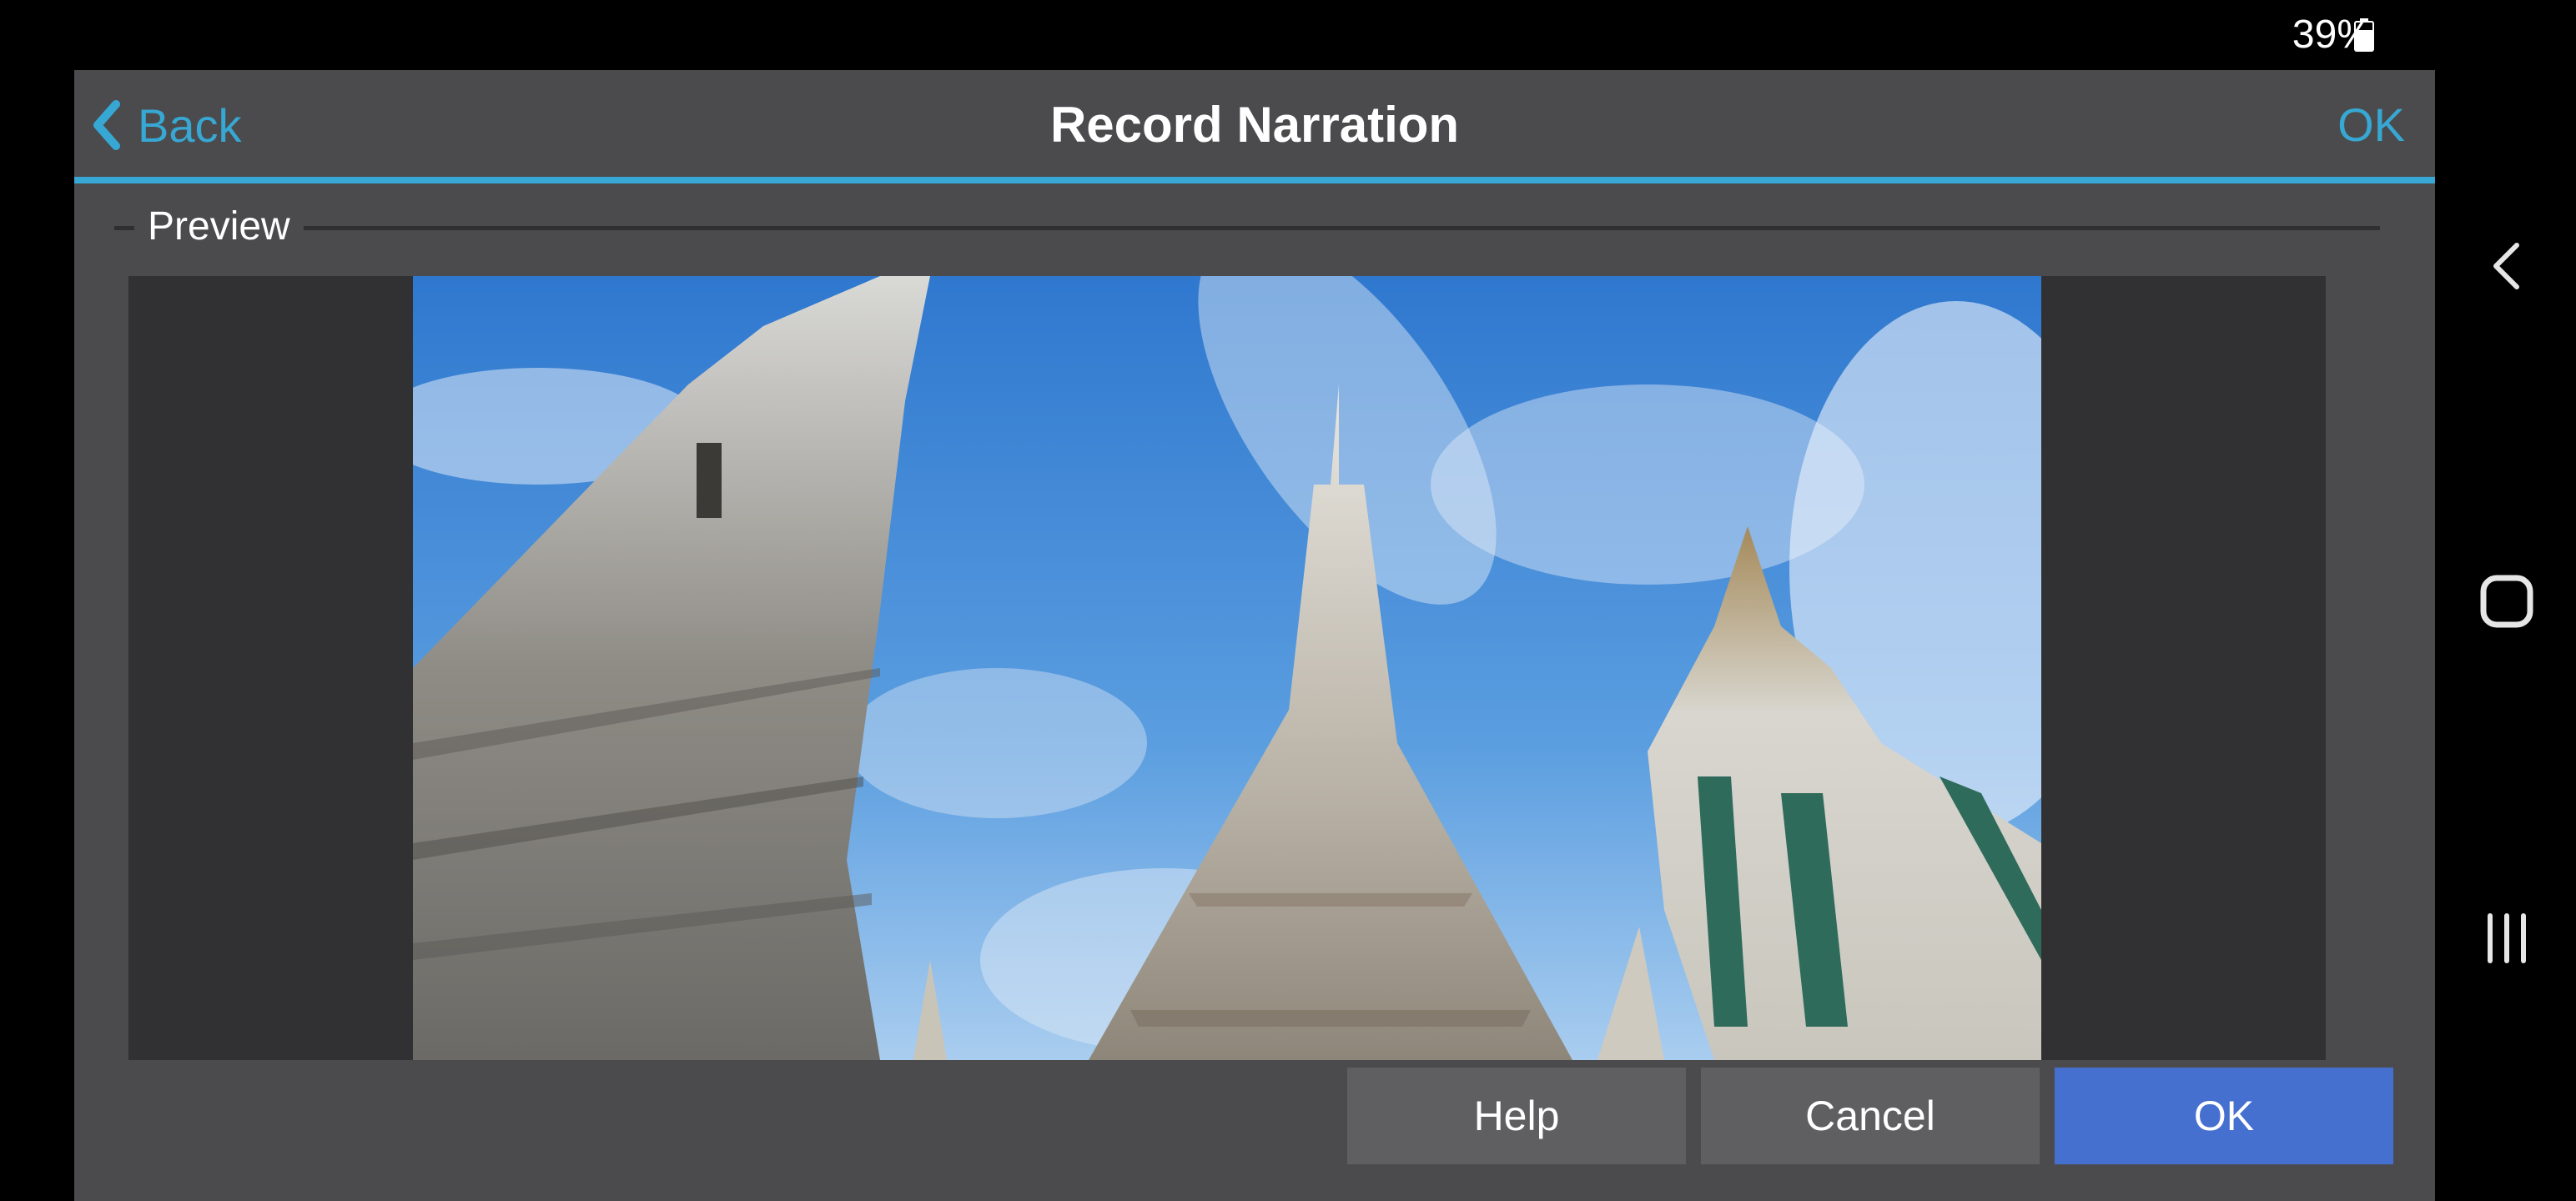  I want to click on status-bar: 39%, so click(1288, 35).